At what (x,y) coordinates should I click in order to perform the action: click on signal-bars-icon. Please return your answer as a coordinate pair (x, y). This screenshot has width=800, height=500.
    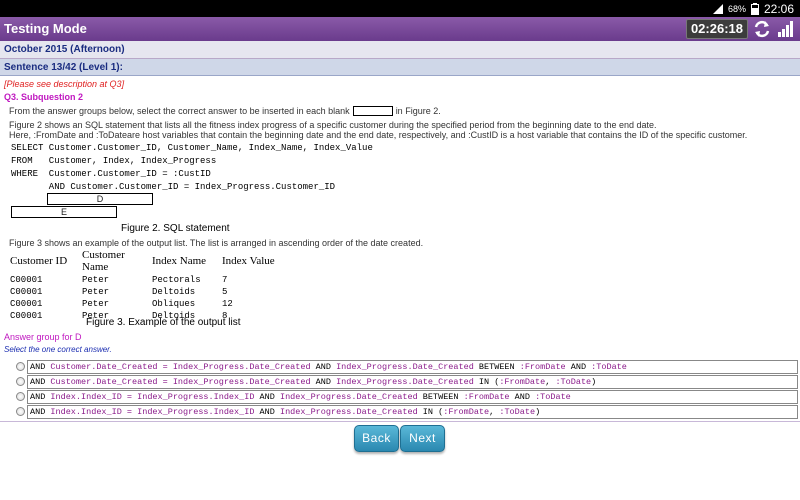
    Looking at the image, I should click on (785, 29).